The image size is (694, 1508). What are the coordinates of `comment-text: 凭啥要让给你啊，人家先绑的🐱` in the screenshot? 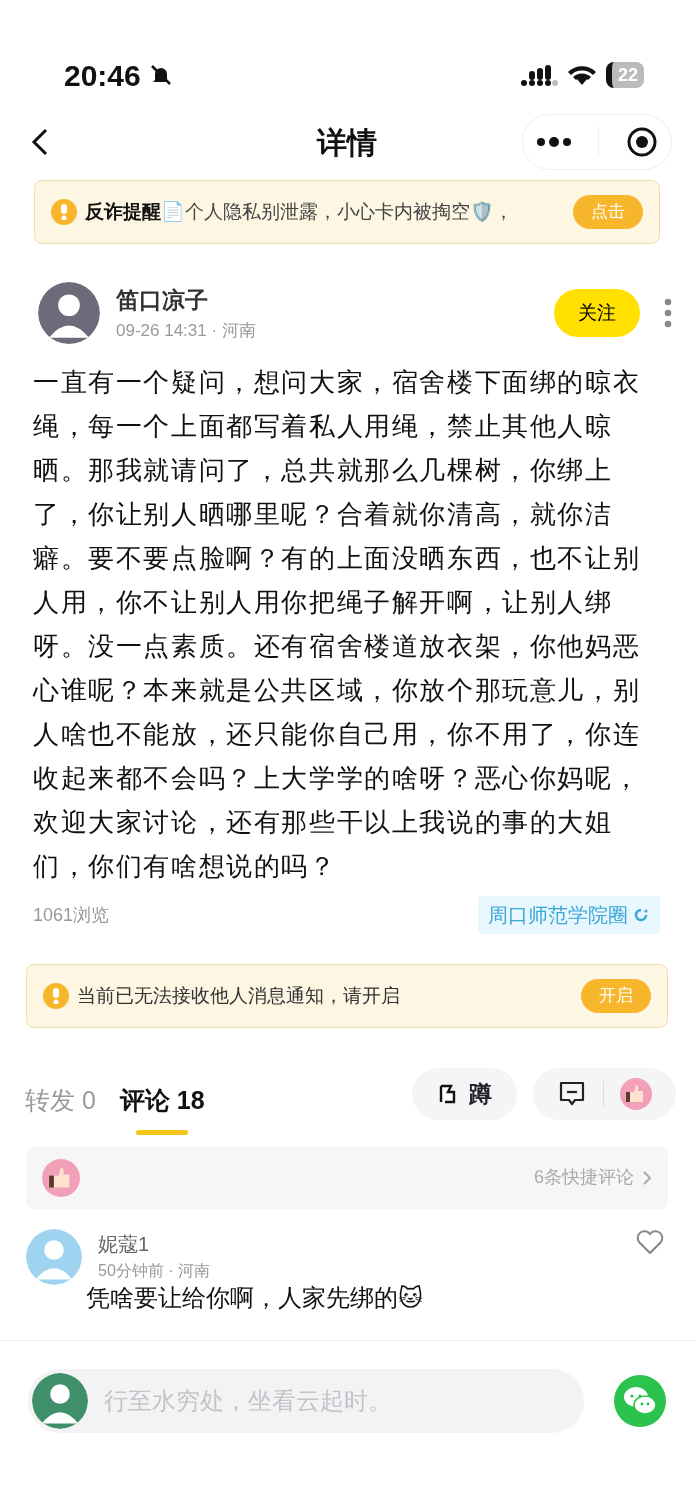 It's located at (255, 1297).